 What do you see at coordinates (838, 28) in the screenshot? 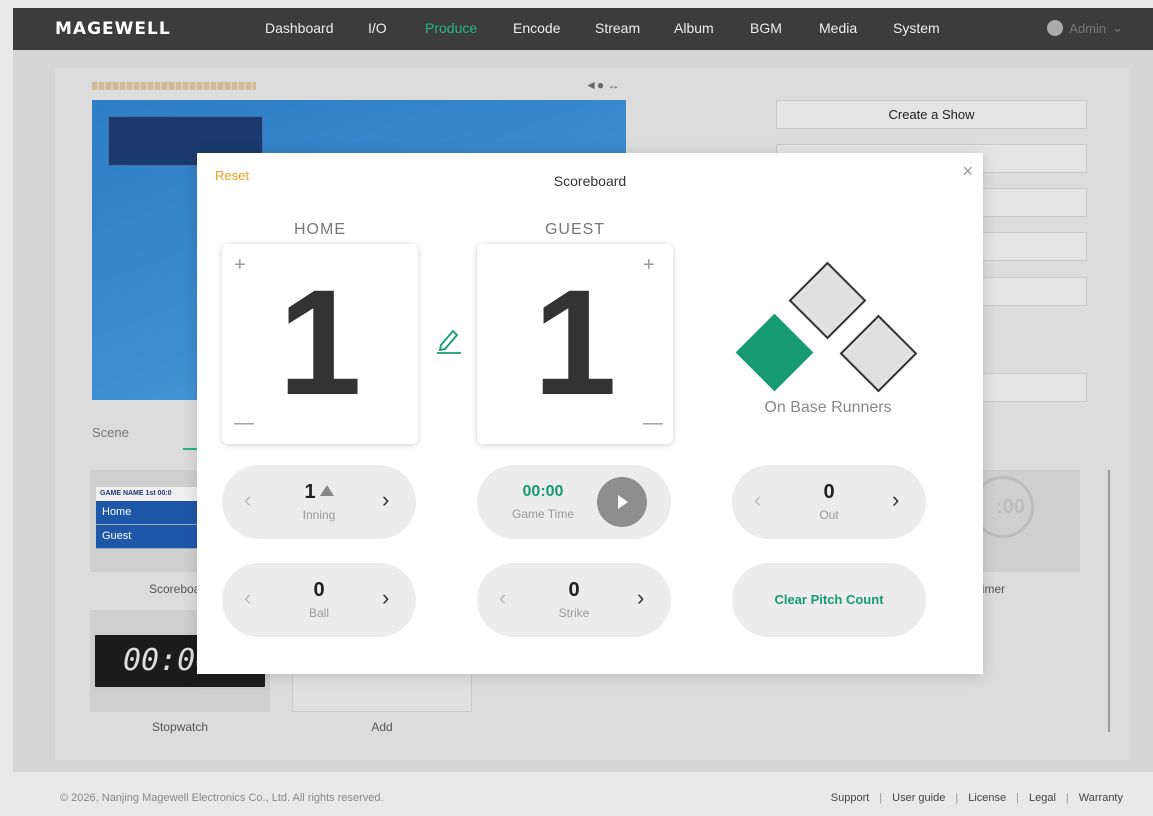
I see `nav-media: Media` at bounding box center [838, 28].